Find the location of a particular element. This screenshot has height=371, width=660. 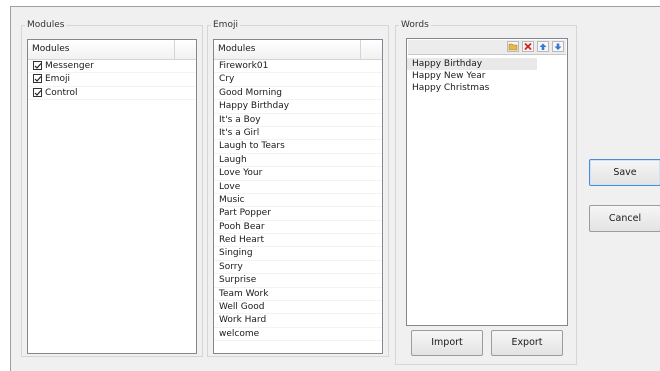

module-label: Control is located at coordinates (61, 92).